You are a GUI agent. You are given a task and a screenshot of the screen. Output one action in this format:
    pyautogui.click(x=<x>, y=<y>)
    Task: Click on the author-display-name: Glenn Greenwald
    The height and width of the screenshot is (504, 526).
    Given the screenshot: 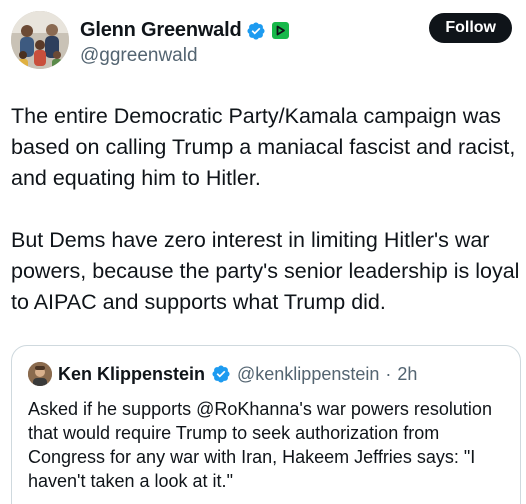 What is the action you would take?
    pyautogui.click(x=161, y=30)
    